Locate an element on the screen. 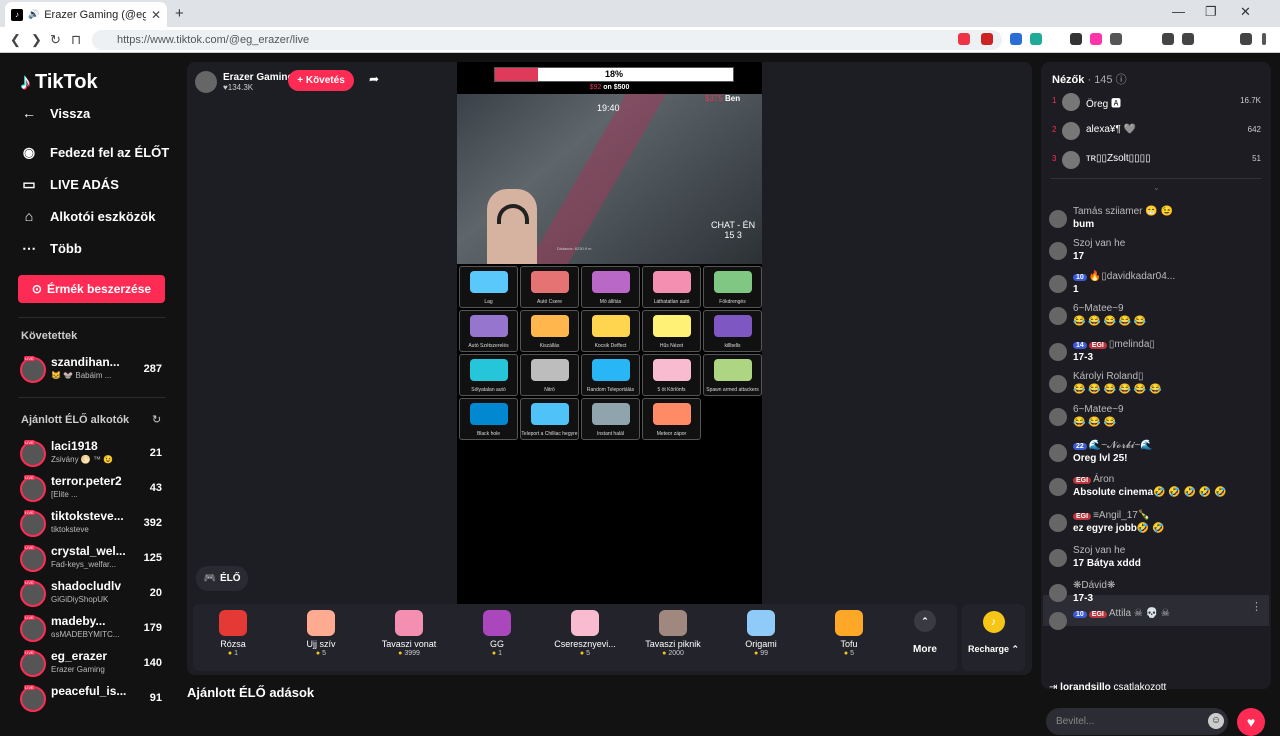  close-tab-icon: ✕ is located at coordinates (156, 15).